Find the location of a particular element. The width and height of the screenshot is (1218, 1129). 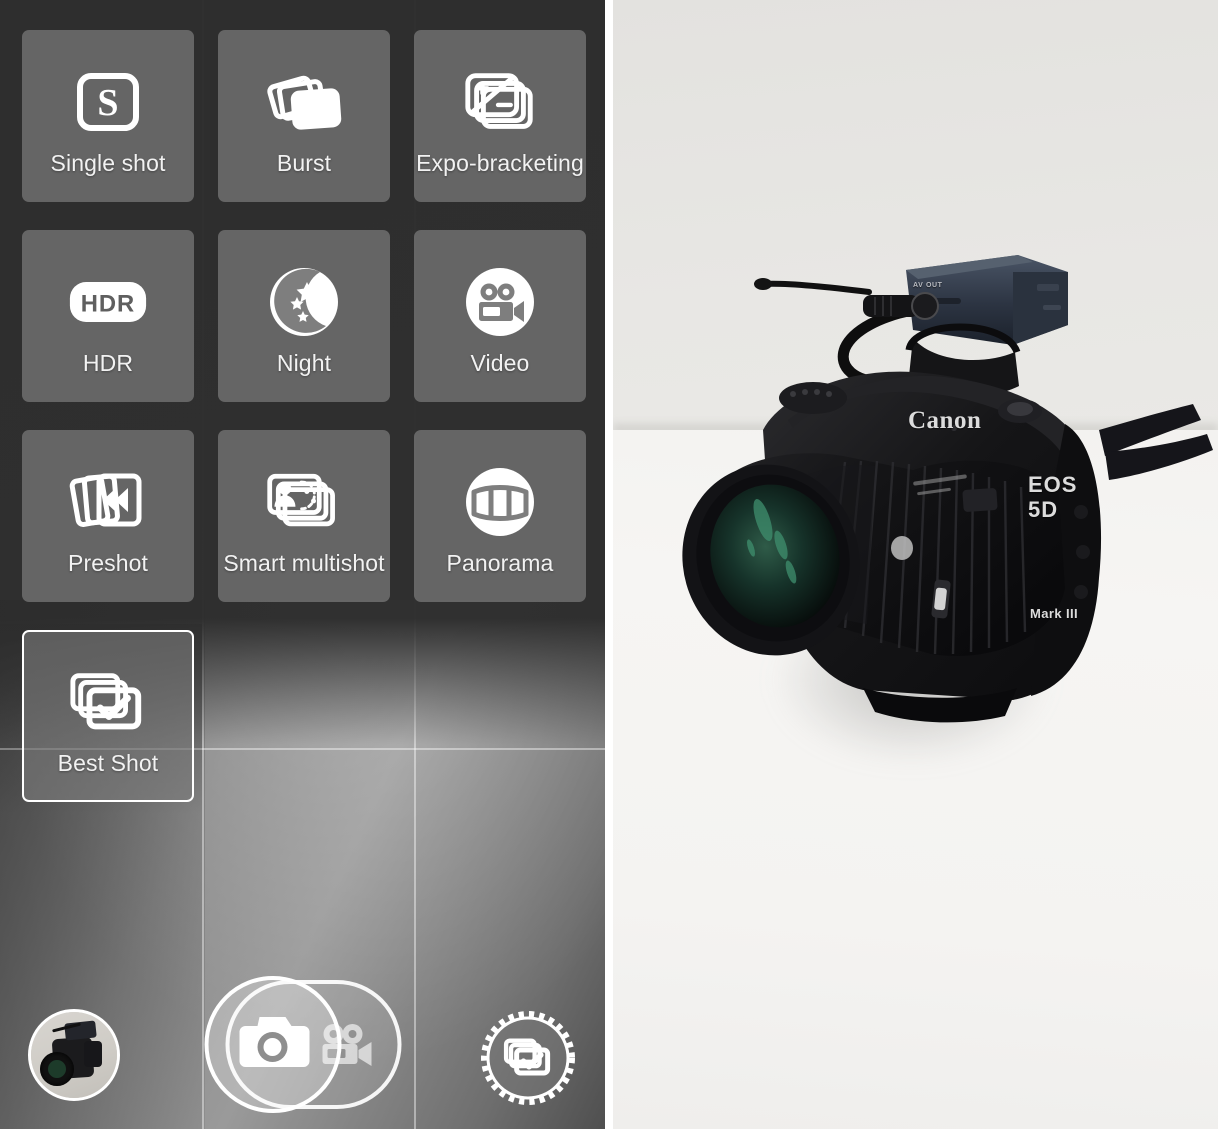

mode-label: Single shot is located at coordinates (108, 163).